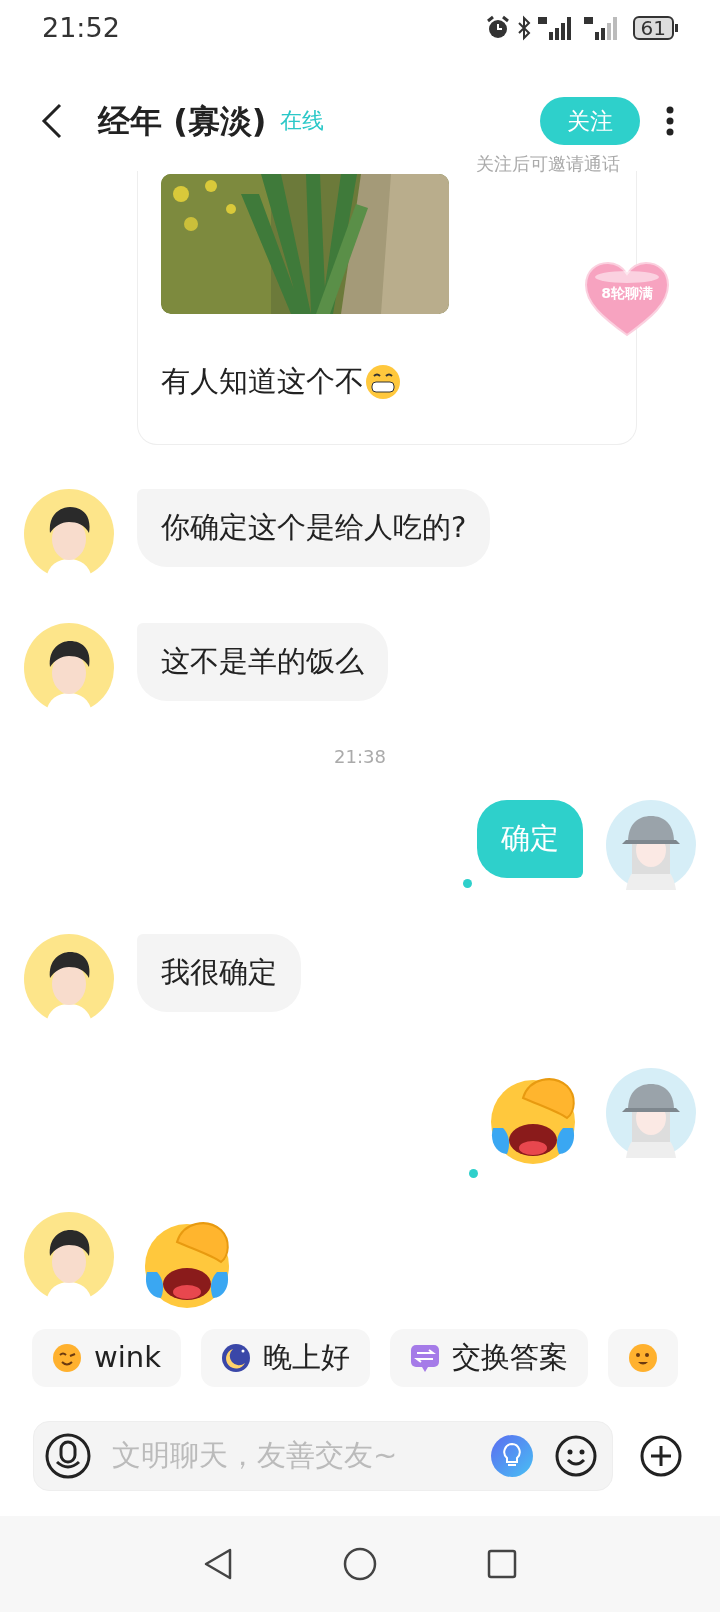 The image size is (720, 1612). What do you see at coordinates (627, 293) in the screenshot?
I see `badge-label: 8轮聊满` at bounding box center [627, 293].